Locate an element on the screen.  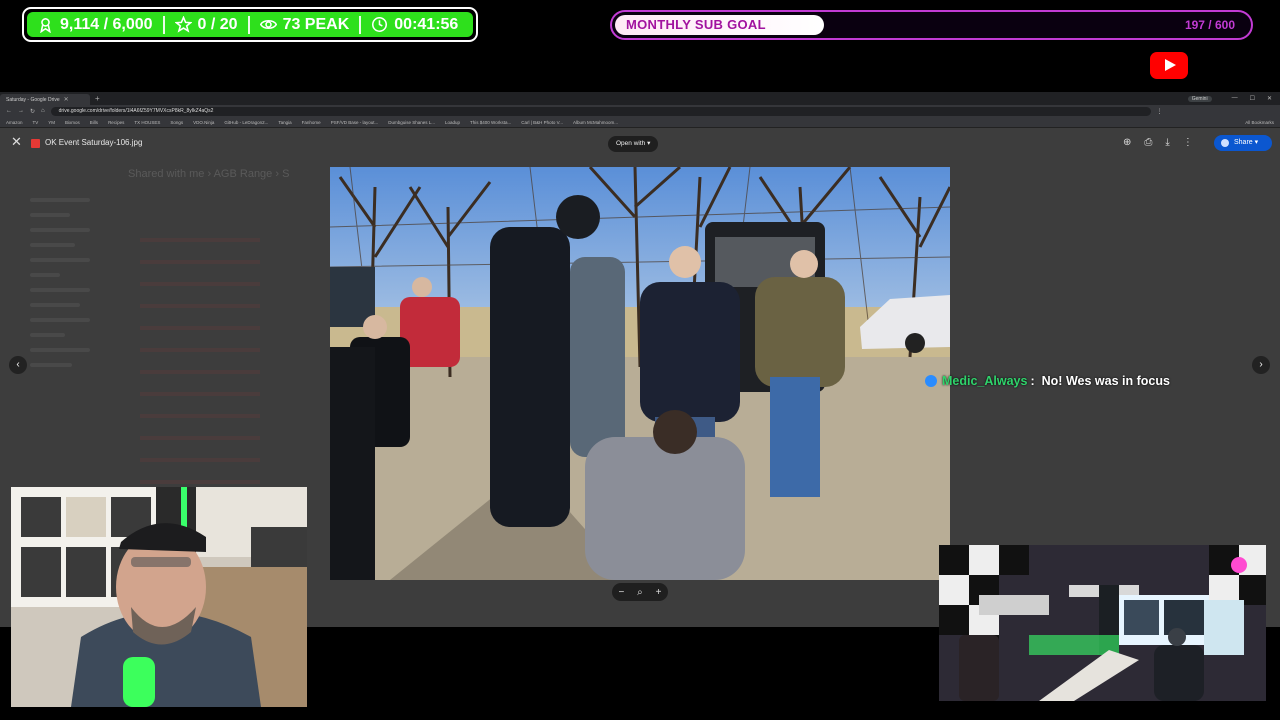
extensions-icon: ⋮ is located at coordinates (1160, 111).